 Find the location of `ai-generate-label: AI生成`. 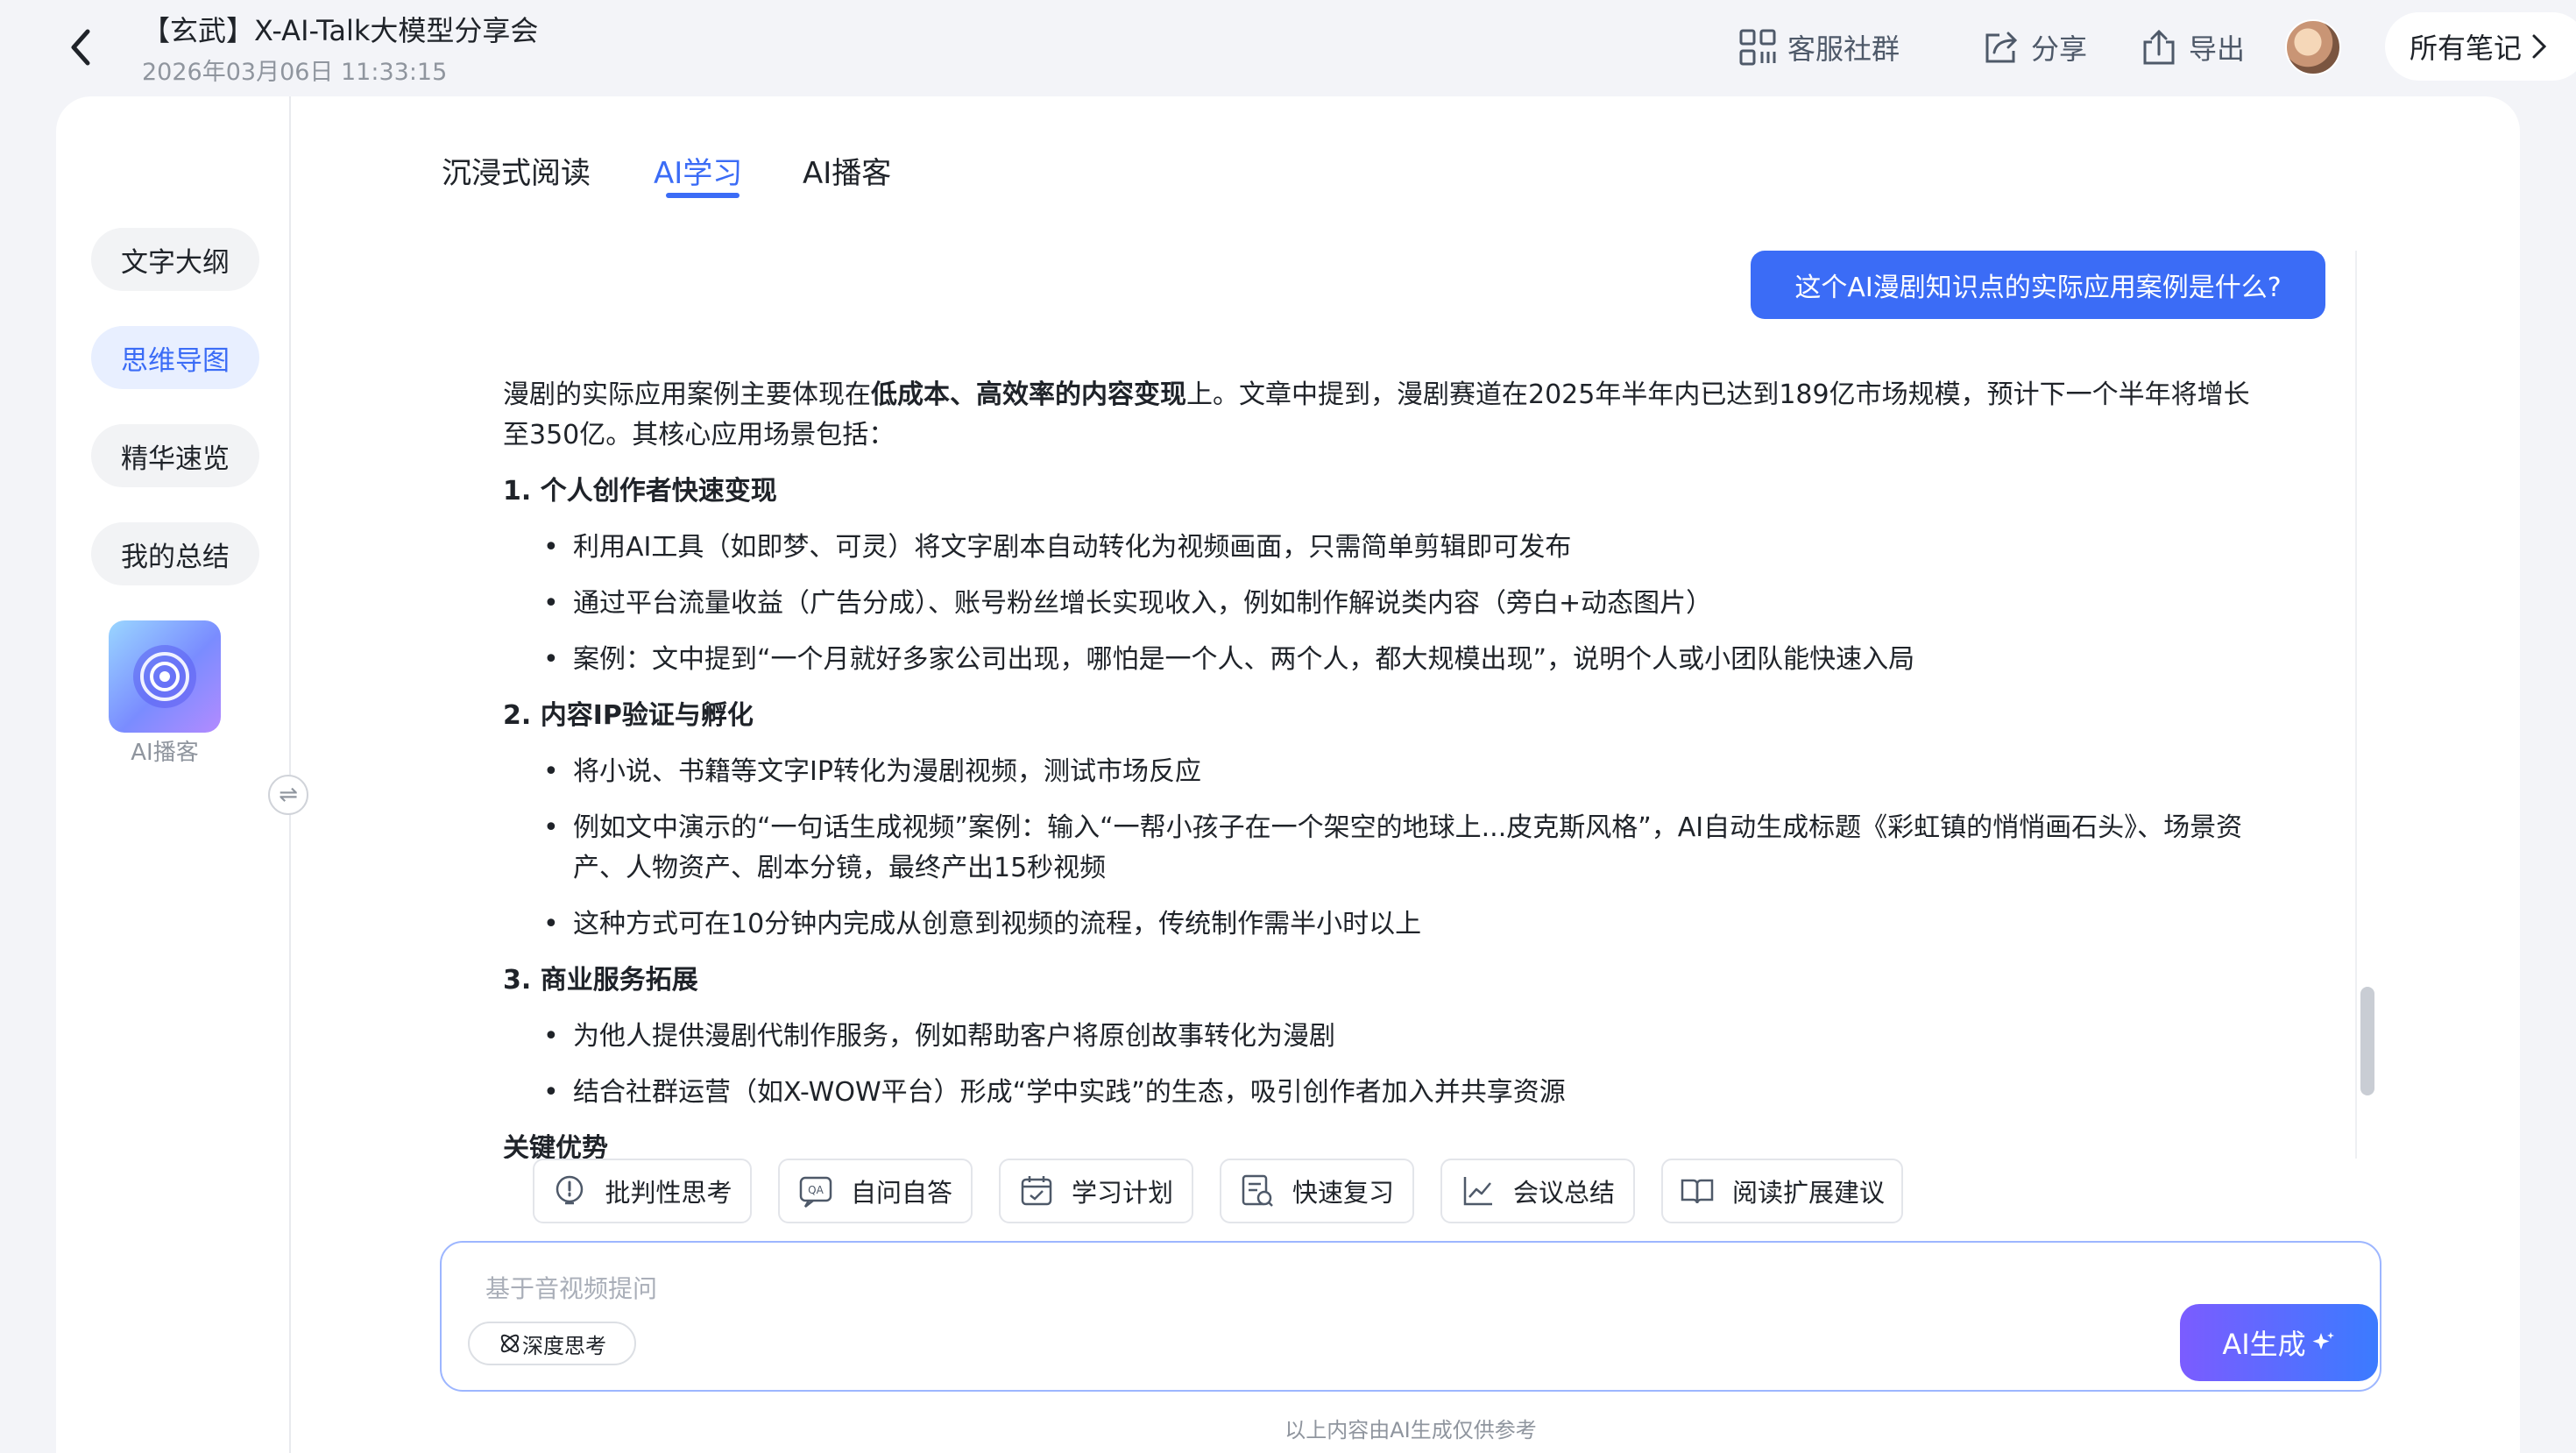

ai-generate-label: AI生成 is located at coordinates (2264, 1344).